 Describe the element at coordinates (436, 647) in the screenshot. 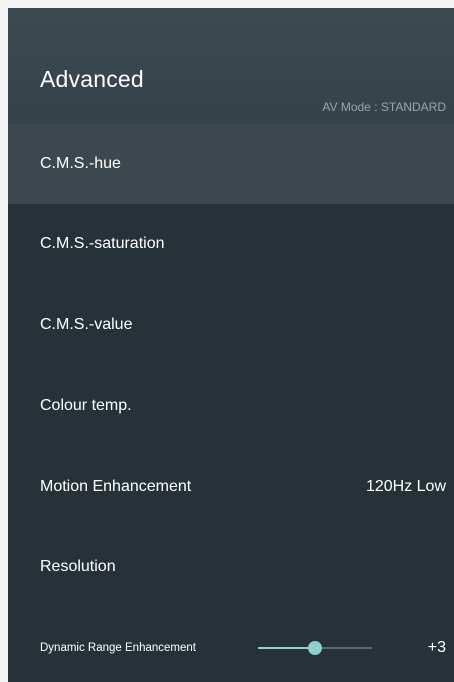

I see `dynamic-range-value: +3` at that location.